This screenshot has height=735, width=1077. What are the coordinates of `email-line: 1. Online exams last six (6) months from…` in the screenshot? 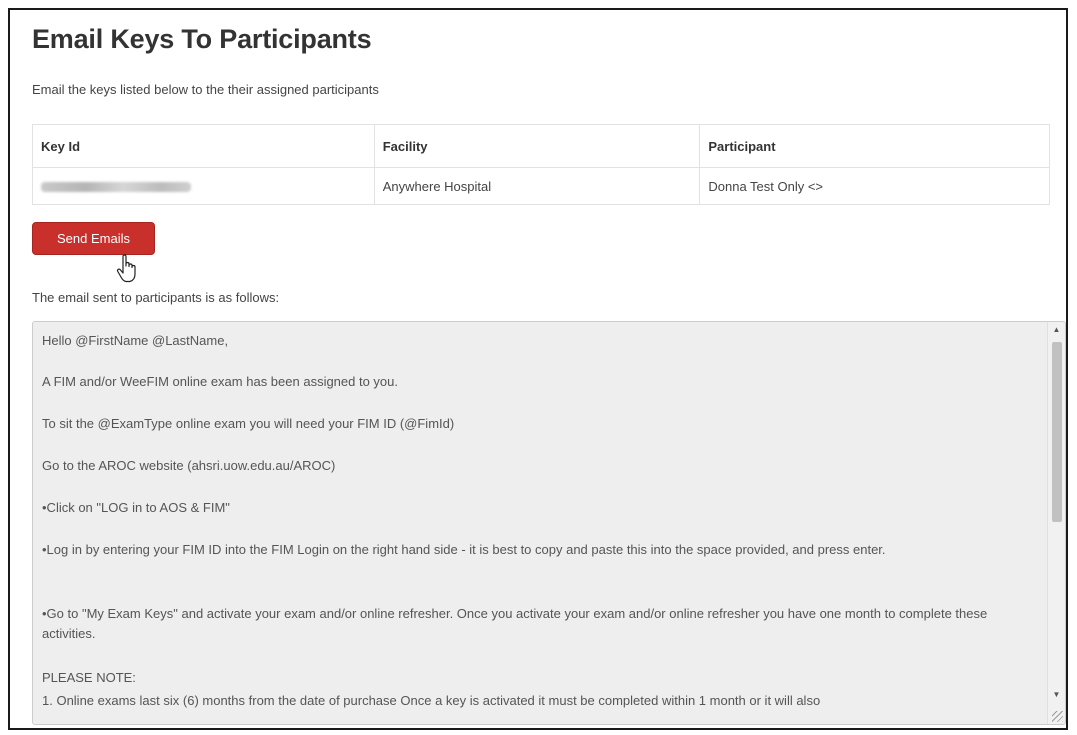 It's located at (431, 700).